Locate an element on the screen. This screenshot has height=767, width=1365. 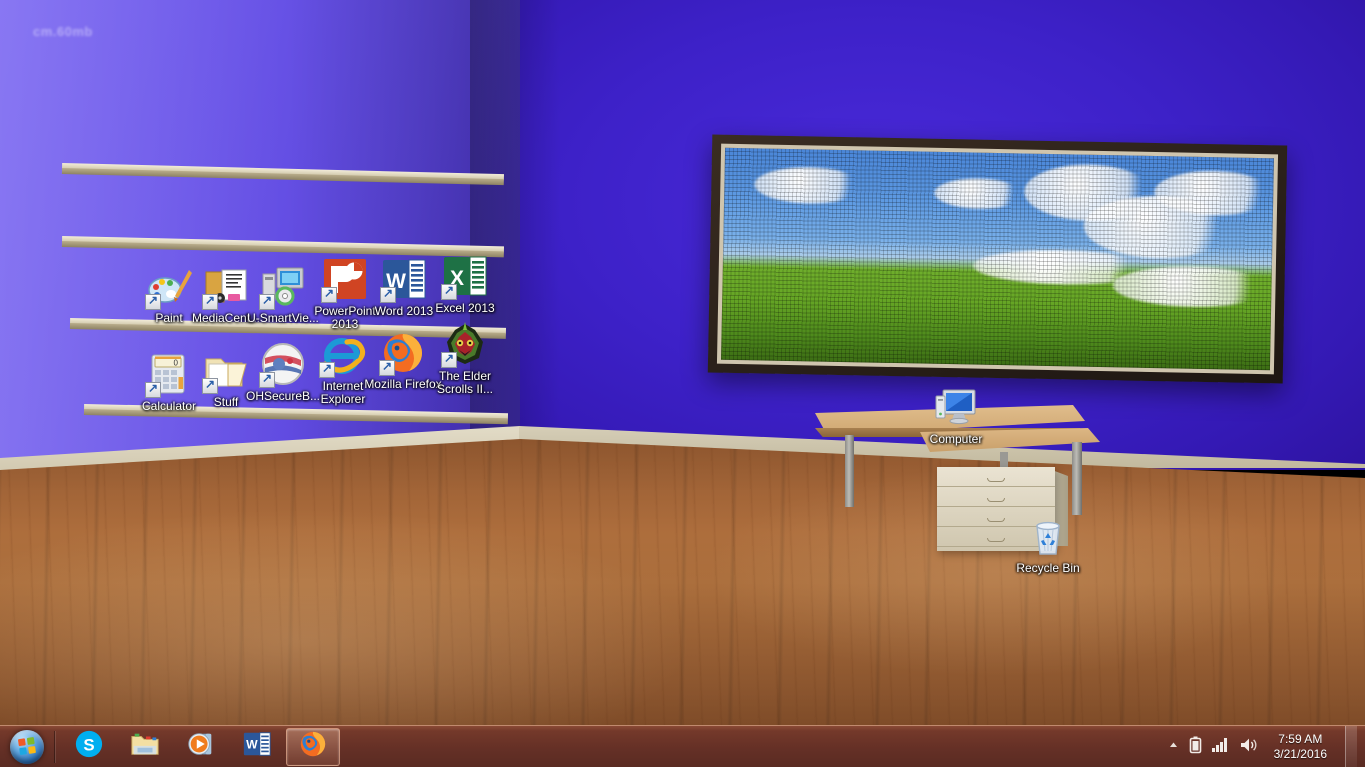
battery-icon is located at coordinates (1195, 747).